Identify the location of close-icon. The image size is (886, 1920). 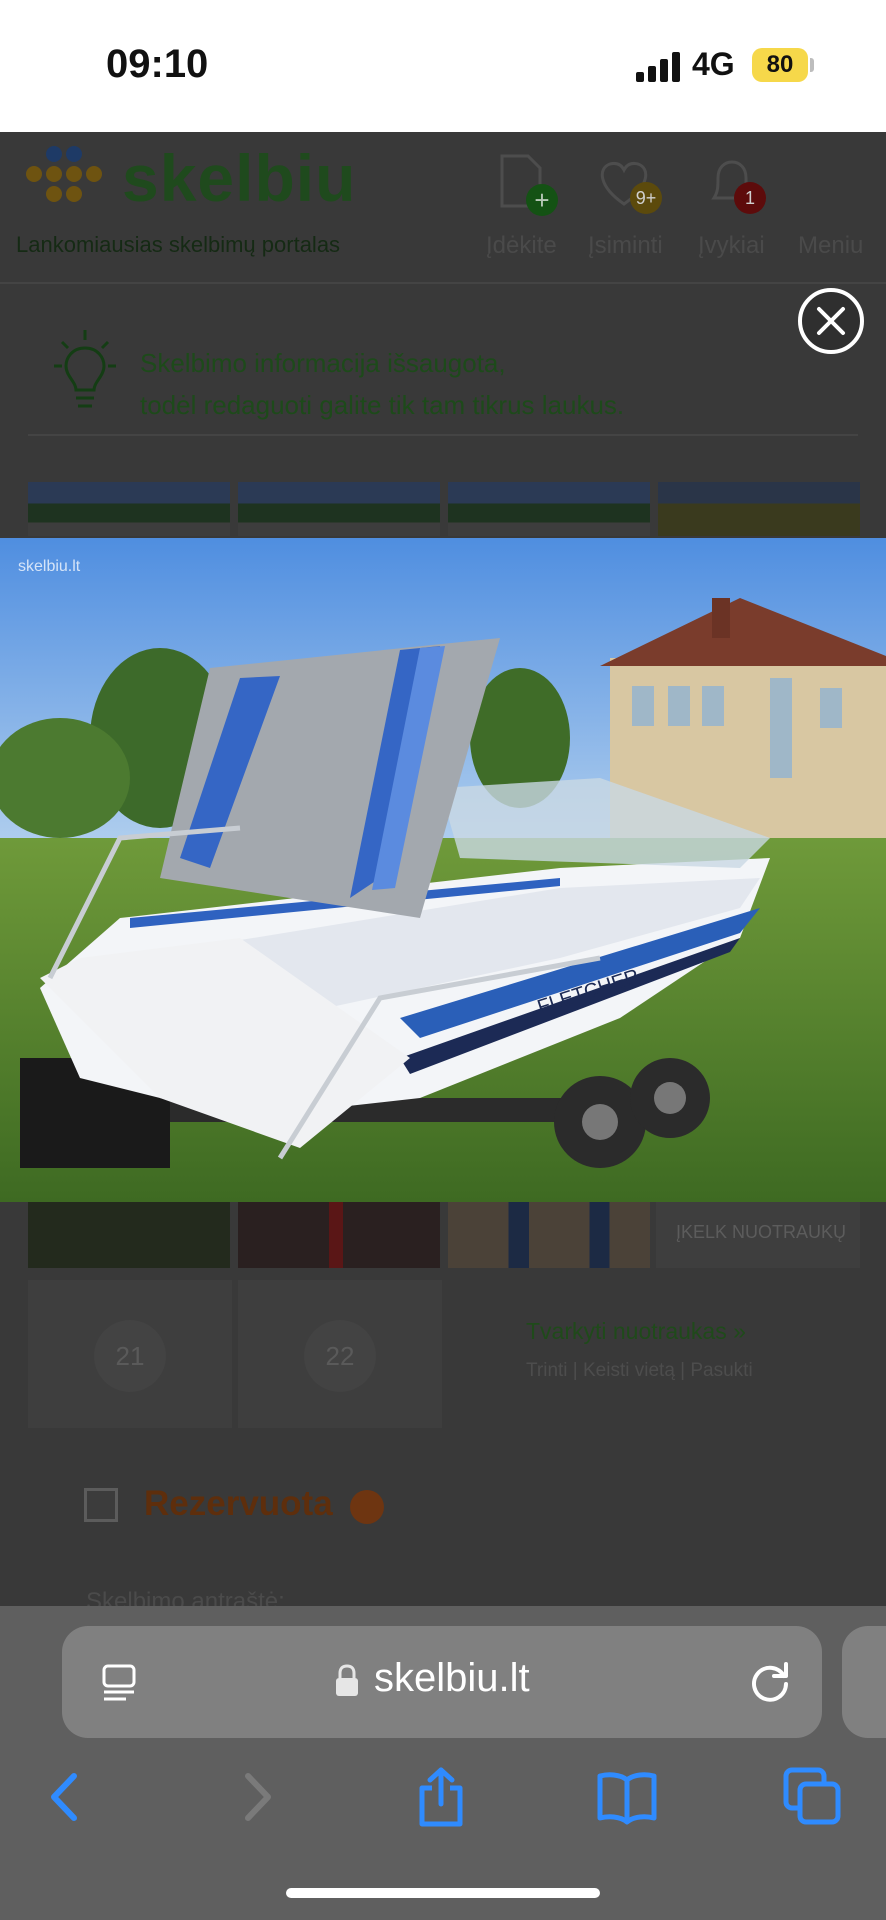
(831, 321).